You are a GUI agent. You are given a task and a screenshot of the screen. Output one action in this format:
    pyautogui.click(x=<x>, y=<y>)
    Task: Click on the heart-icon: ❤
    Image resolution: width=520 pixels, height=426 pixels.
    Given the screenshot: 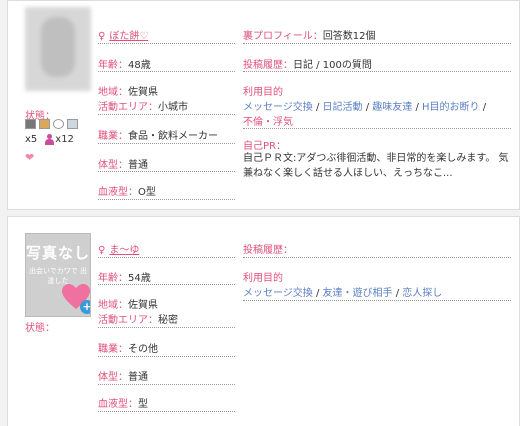 What is the action you would take?
    pyautogui.click(x=29, y=157)
    